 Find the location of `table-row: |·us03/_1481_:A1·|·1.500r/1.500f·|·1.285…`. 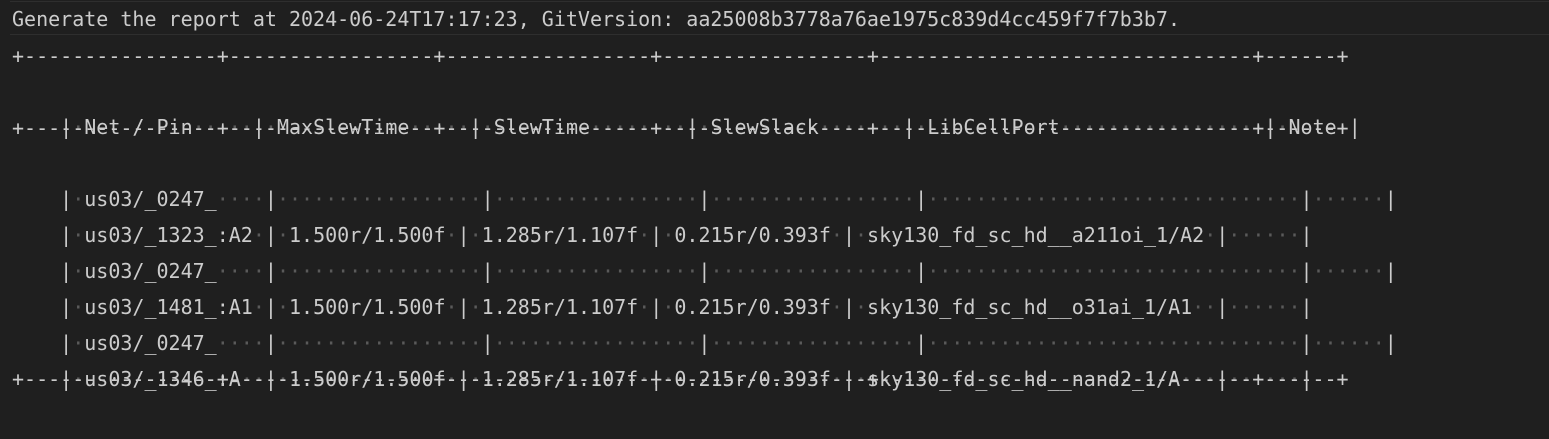

table-row: |·us03/_1481_:A1·|·1.500r/1.500f·|·1.285… is located at coordinates (662, 286).